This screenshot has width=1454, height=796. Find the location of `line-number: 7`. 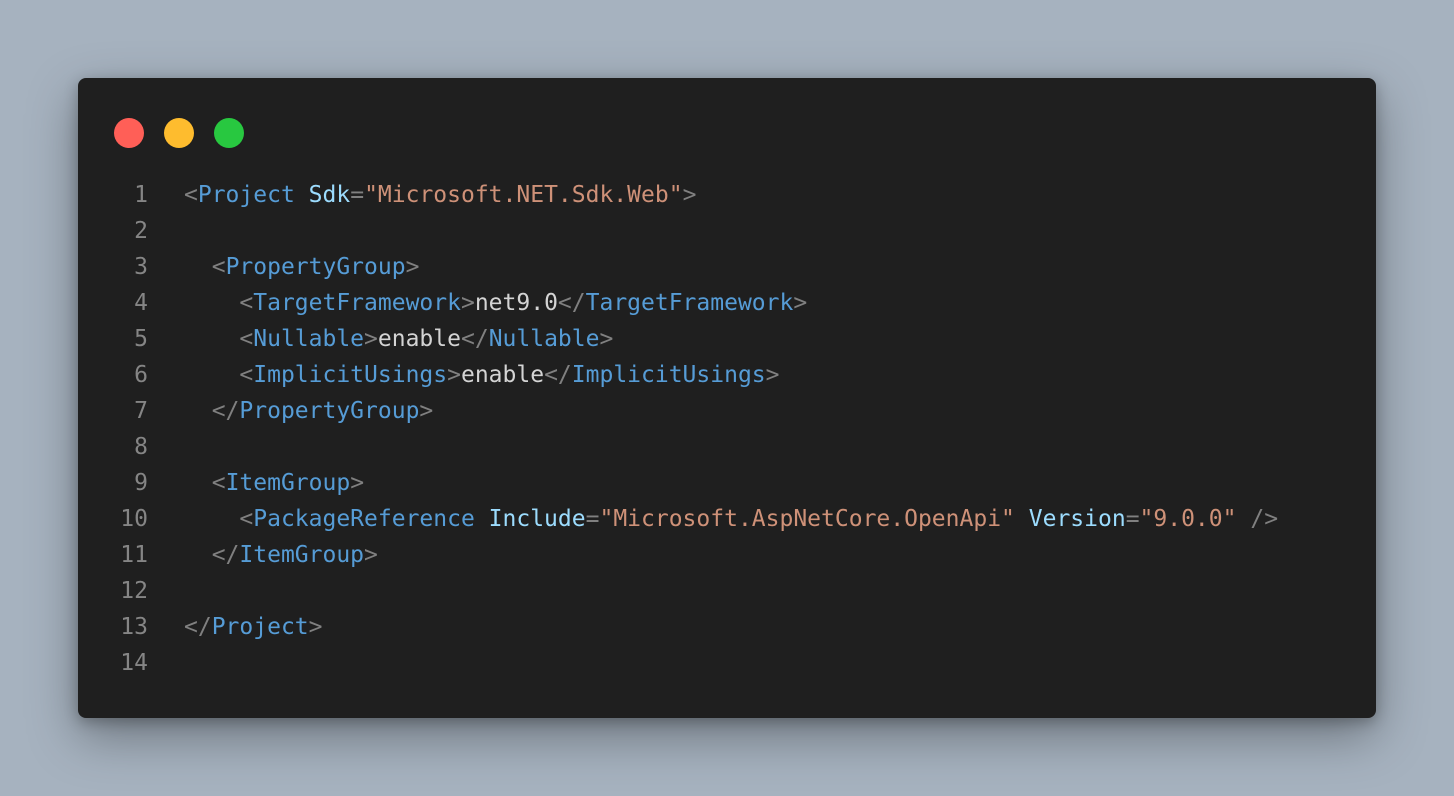

line-number: 7 is located at coordinates (141, 411).